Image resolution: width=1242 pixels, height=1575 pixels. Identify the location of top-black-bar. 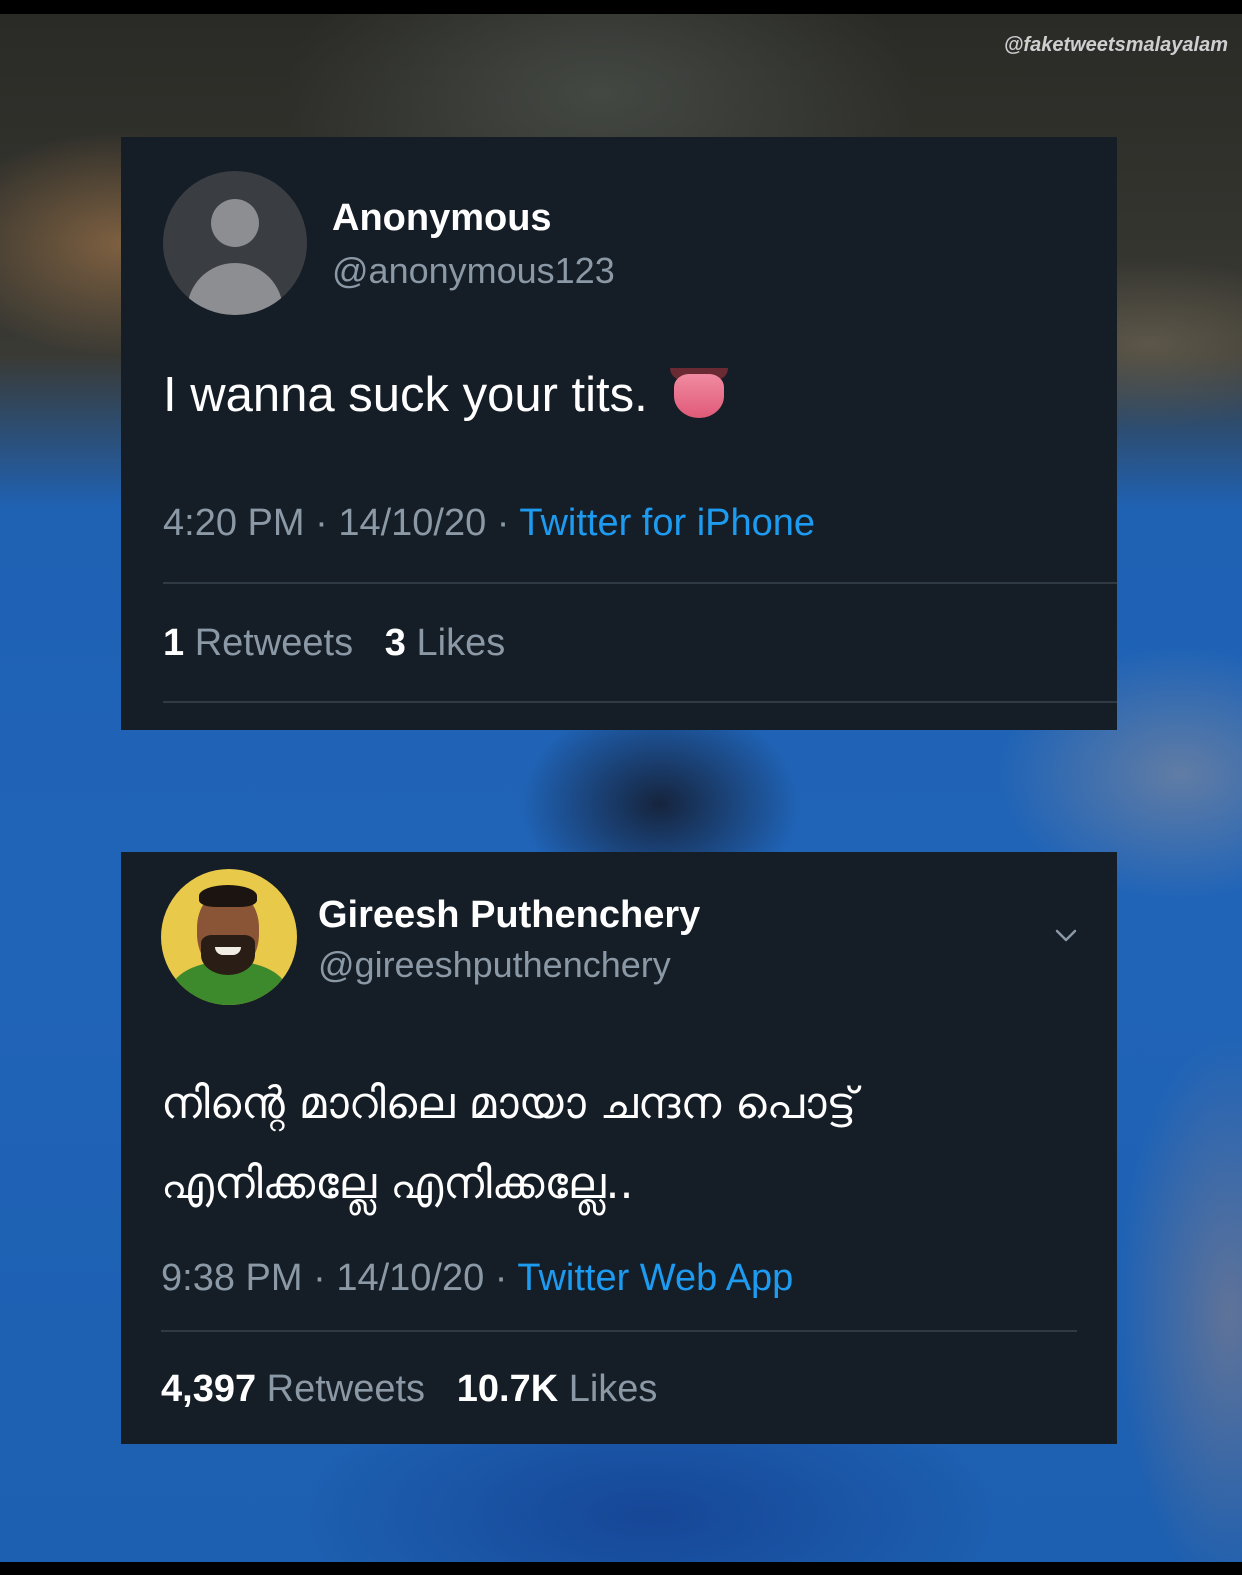
(621, 7).